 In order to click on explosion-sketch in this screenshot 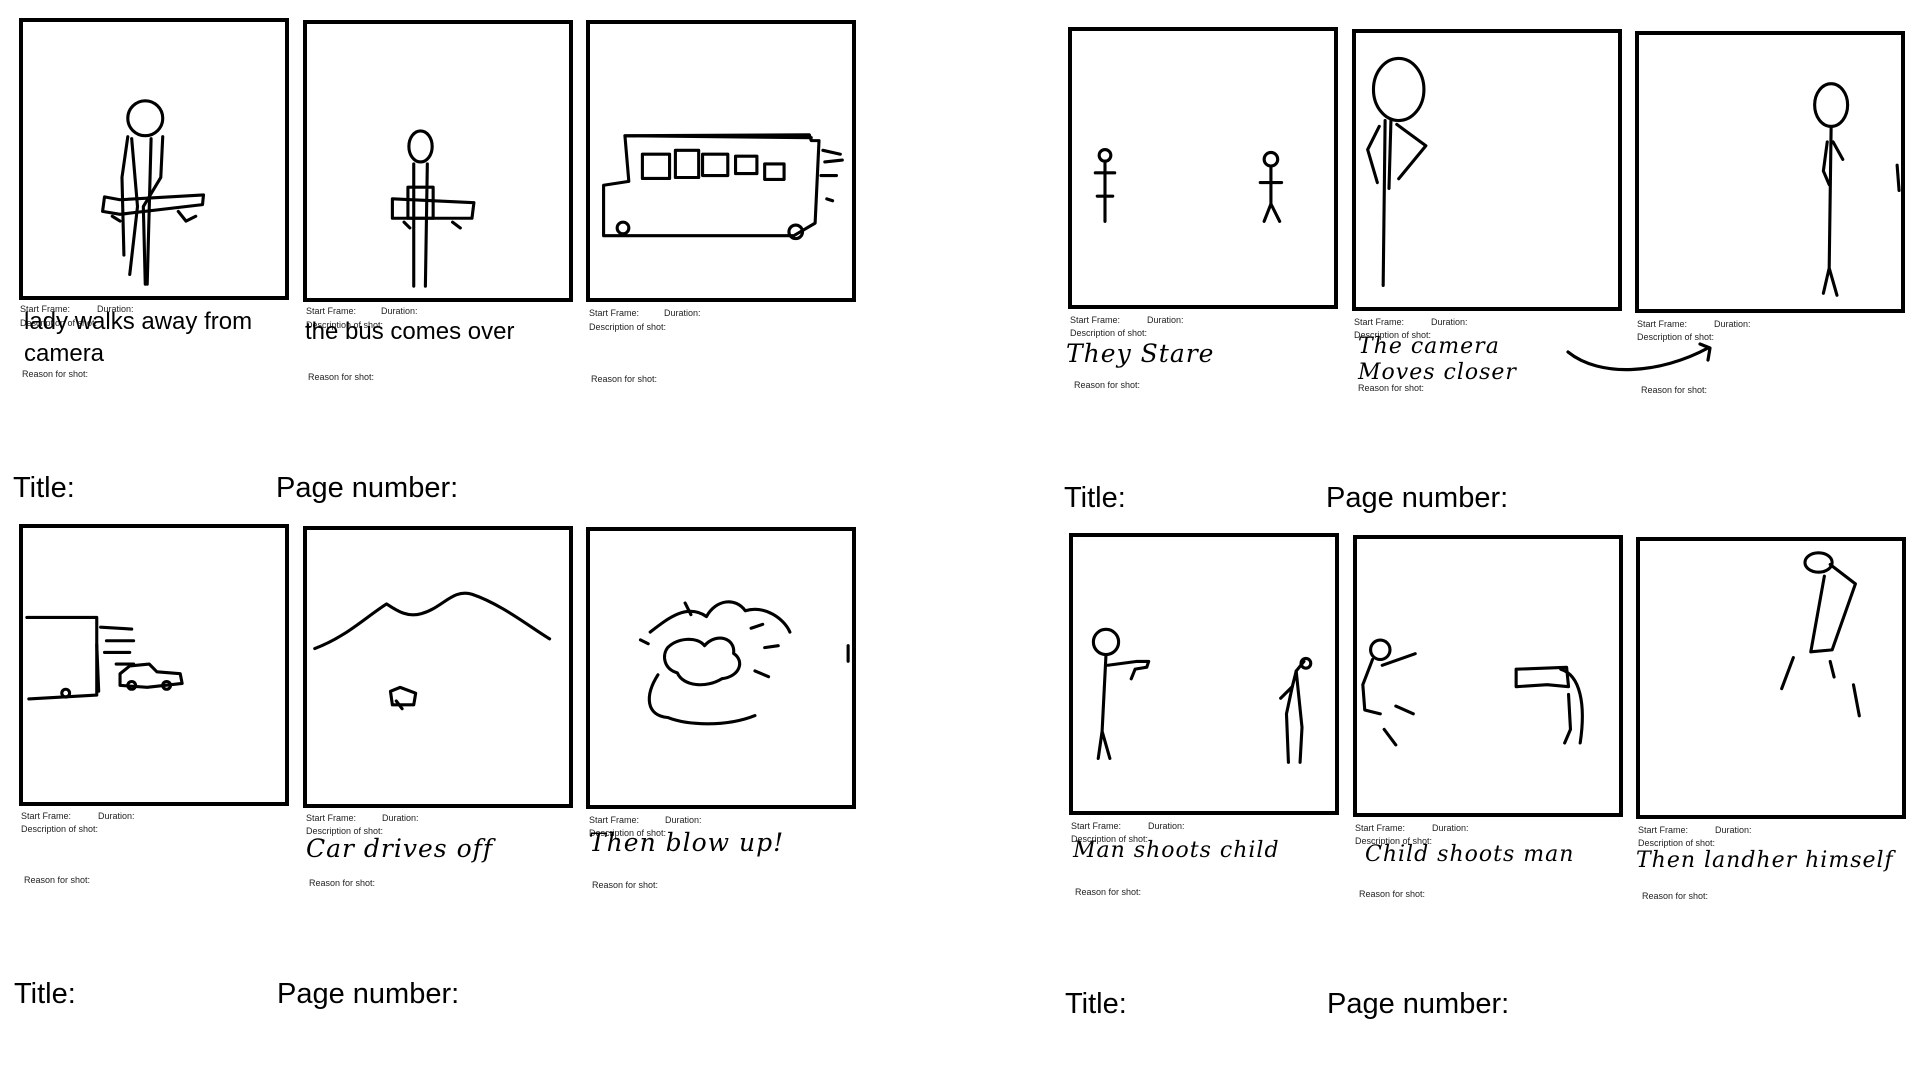, I will do `click(744, 663)`.